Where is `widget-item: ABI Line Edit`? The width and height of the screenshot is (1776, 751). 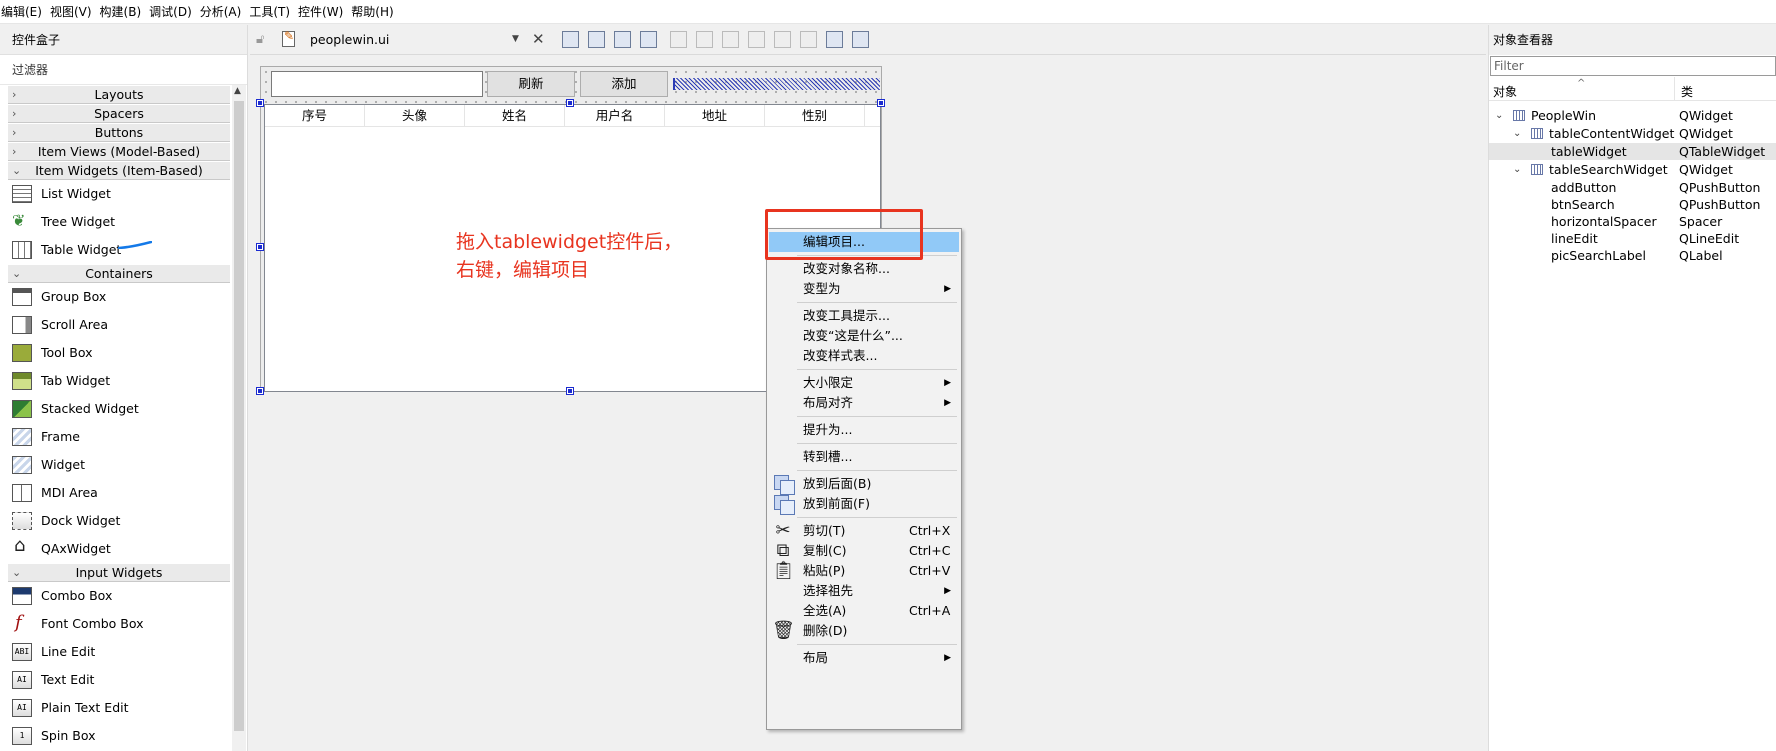
widget-item: ABI Line Edit is located at coordinates (119, 652).